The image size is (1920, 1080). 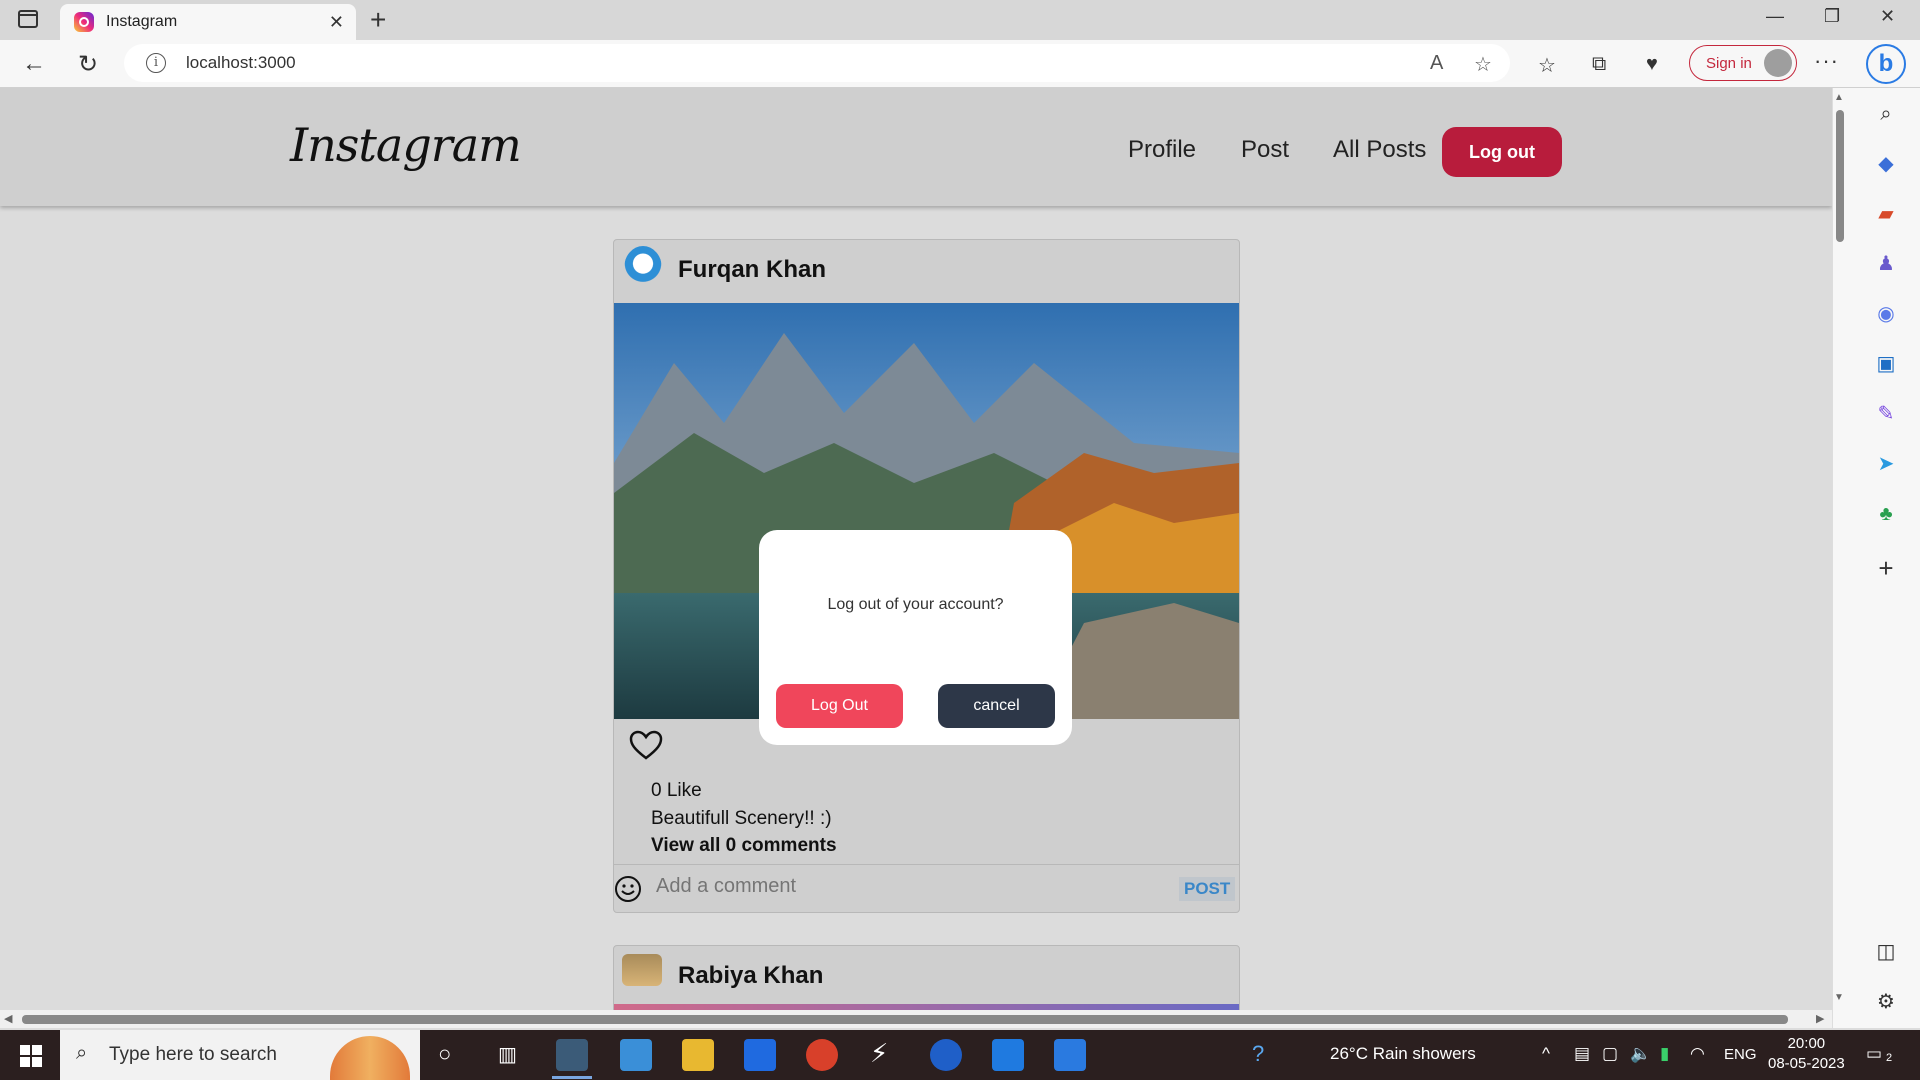 I want to click on sign-in-button: Sign in, so click(x=1743, y=63).